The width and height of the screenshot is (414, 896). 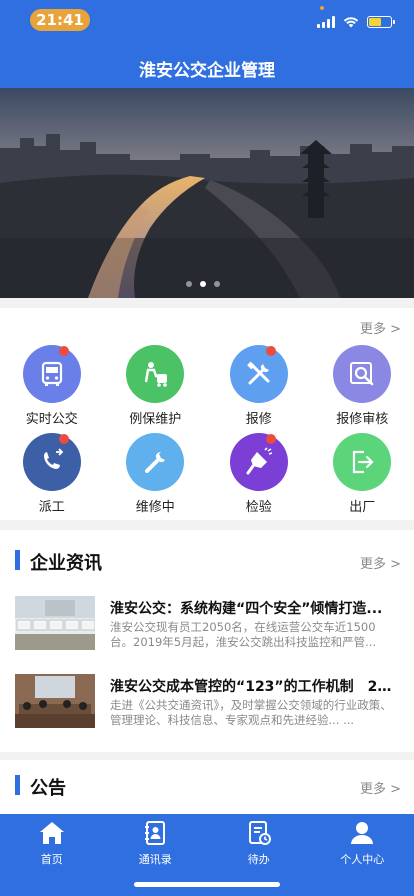 What do you see at coordinates (362, 833) in the screenshot?
I see `user-icon` at bounding box center [362, 833].